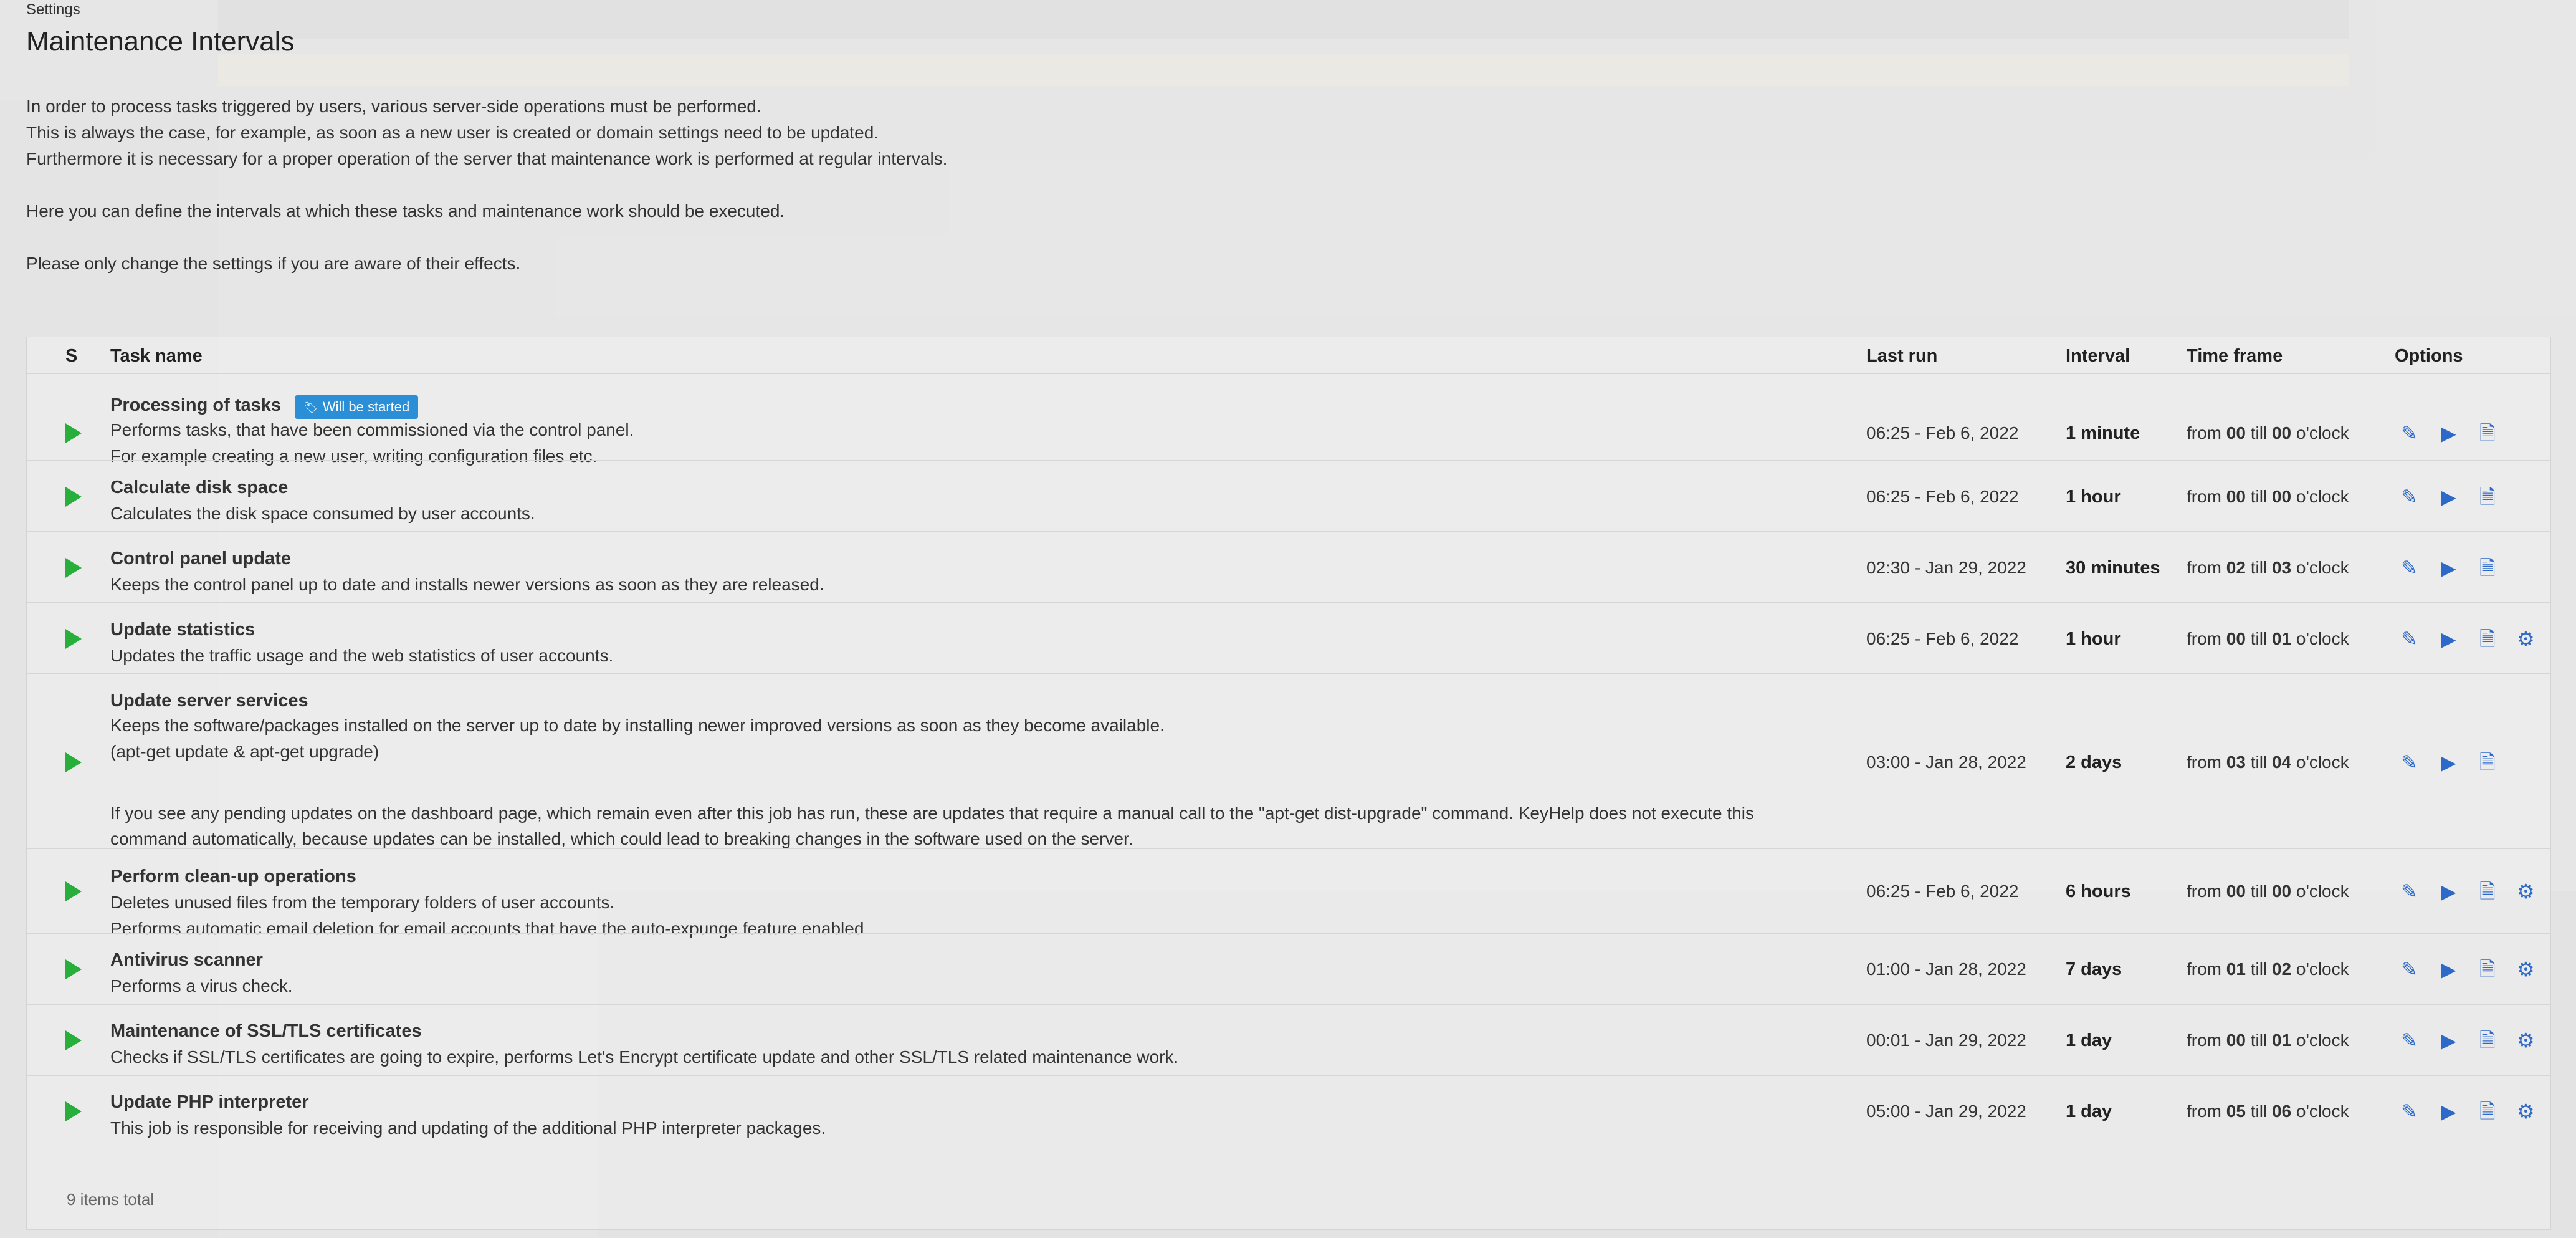 This screenshot has width=2576, height=1238. What do you see at coordinates (2281, 762) in the screenshot?
I see `time-frame-till-value: 04` at bounding box center [2281, 762].